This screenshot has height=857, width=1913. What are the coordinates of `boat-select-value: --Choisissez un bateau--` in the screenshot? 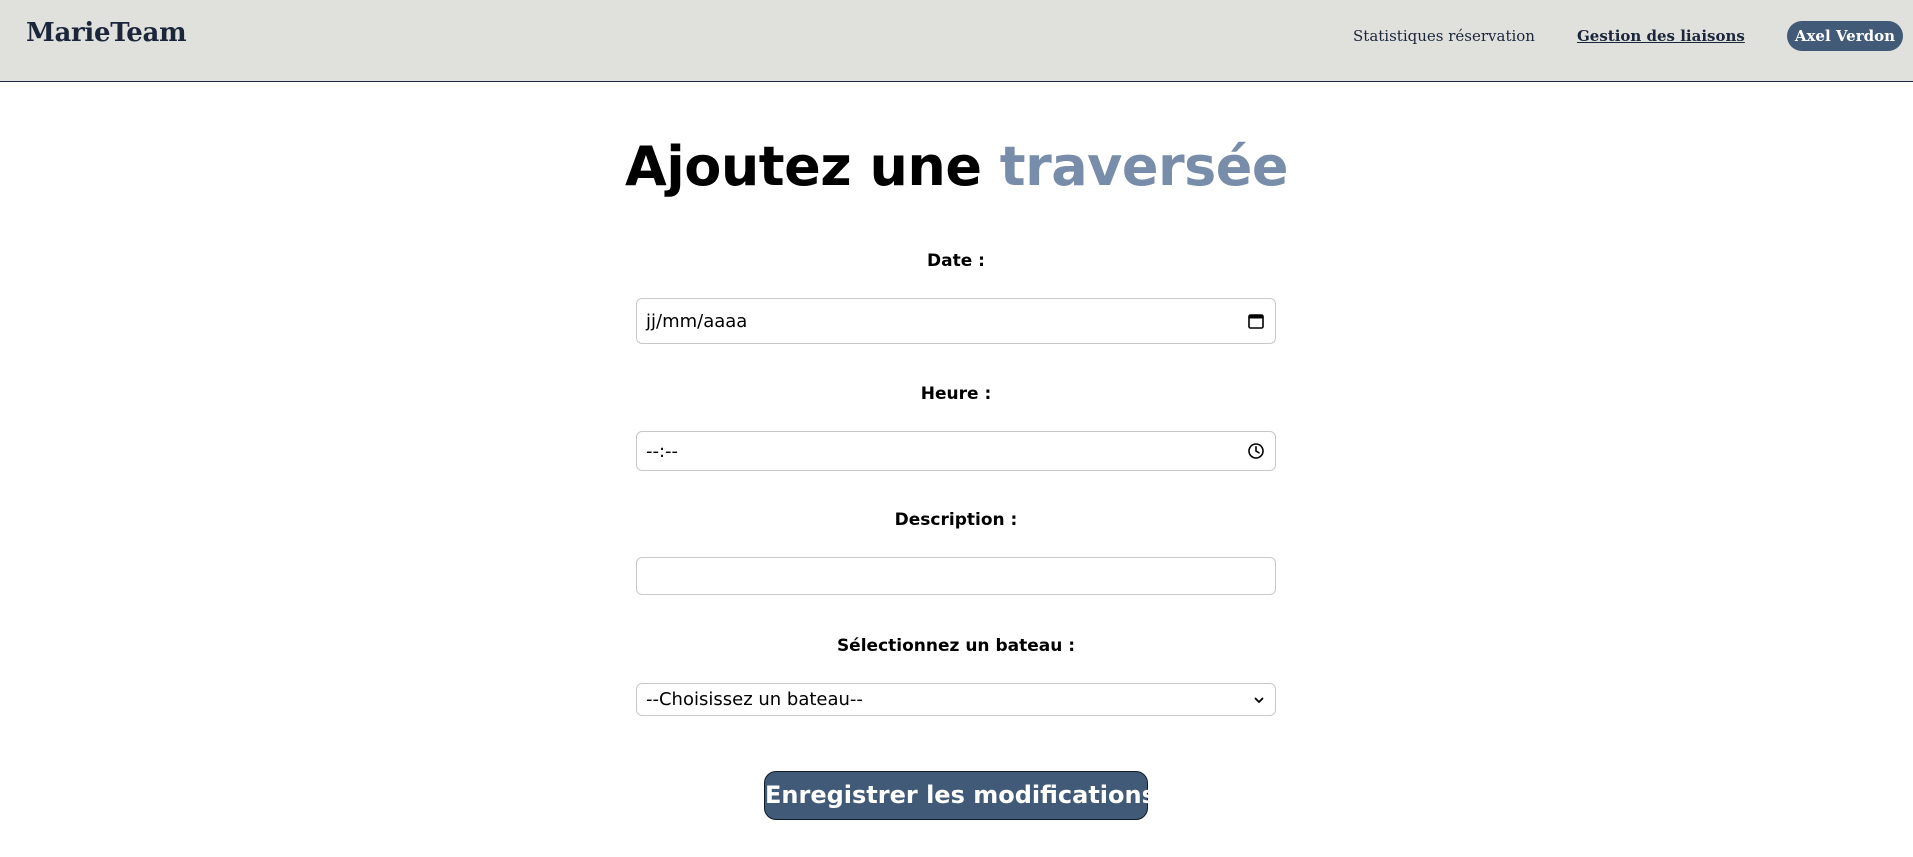 It's located at (754, 699).